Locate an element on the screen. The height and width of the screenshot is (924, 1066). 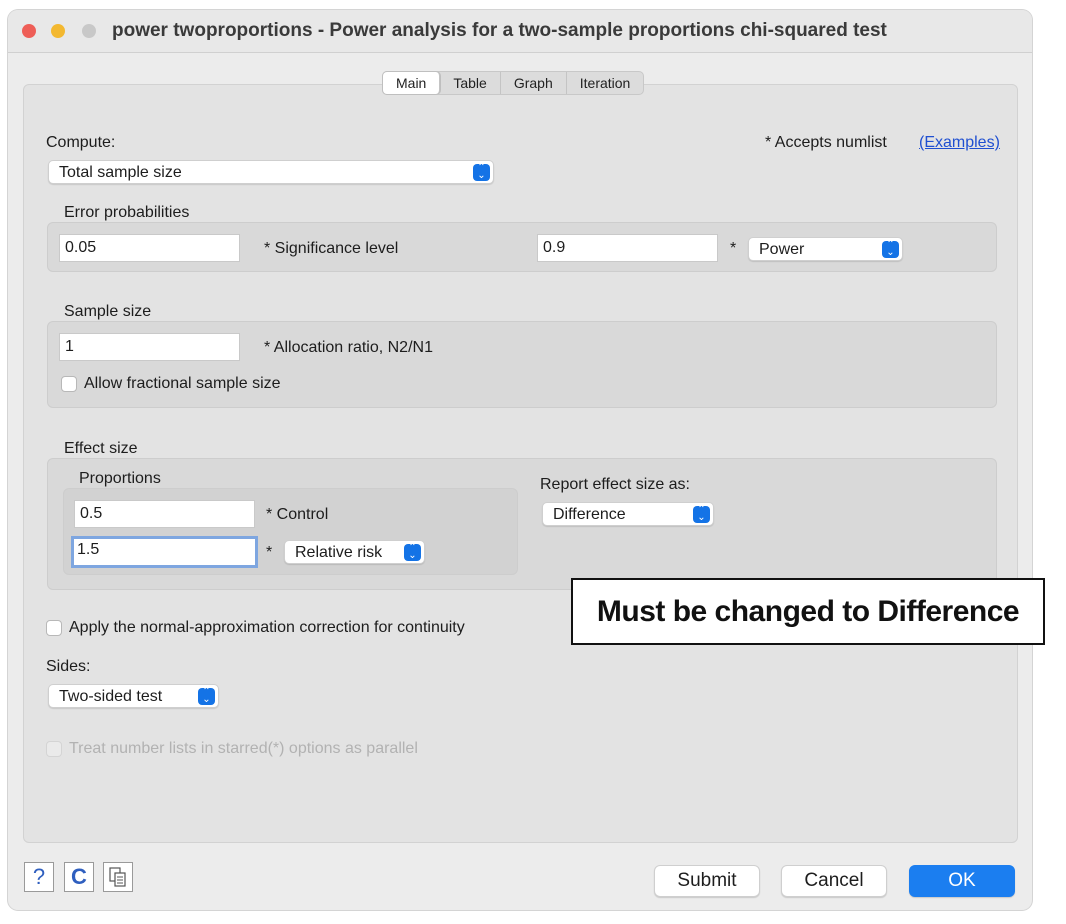
report-effect-select: Difference ⌃ ⌄ is located at coordinates (628, 514).